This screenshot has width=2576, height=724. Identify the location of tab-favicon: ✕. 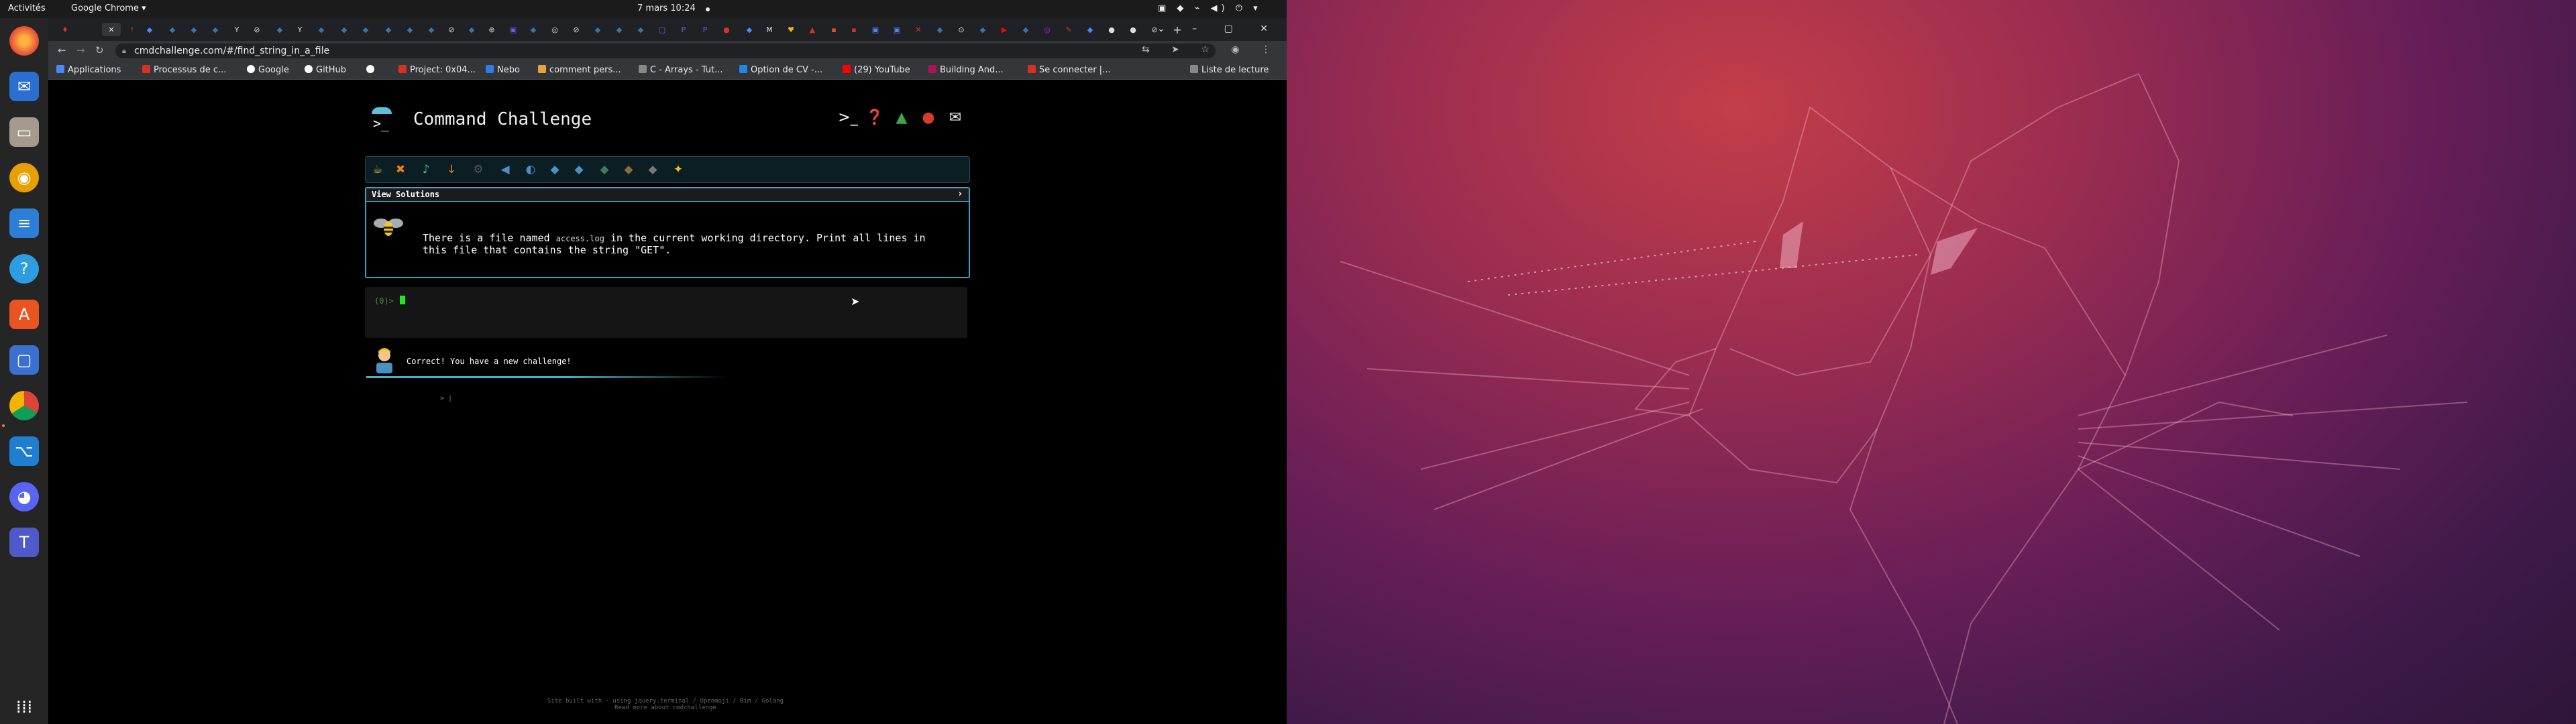
(918, 29).